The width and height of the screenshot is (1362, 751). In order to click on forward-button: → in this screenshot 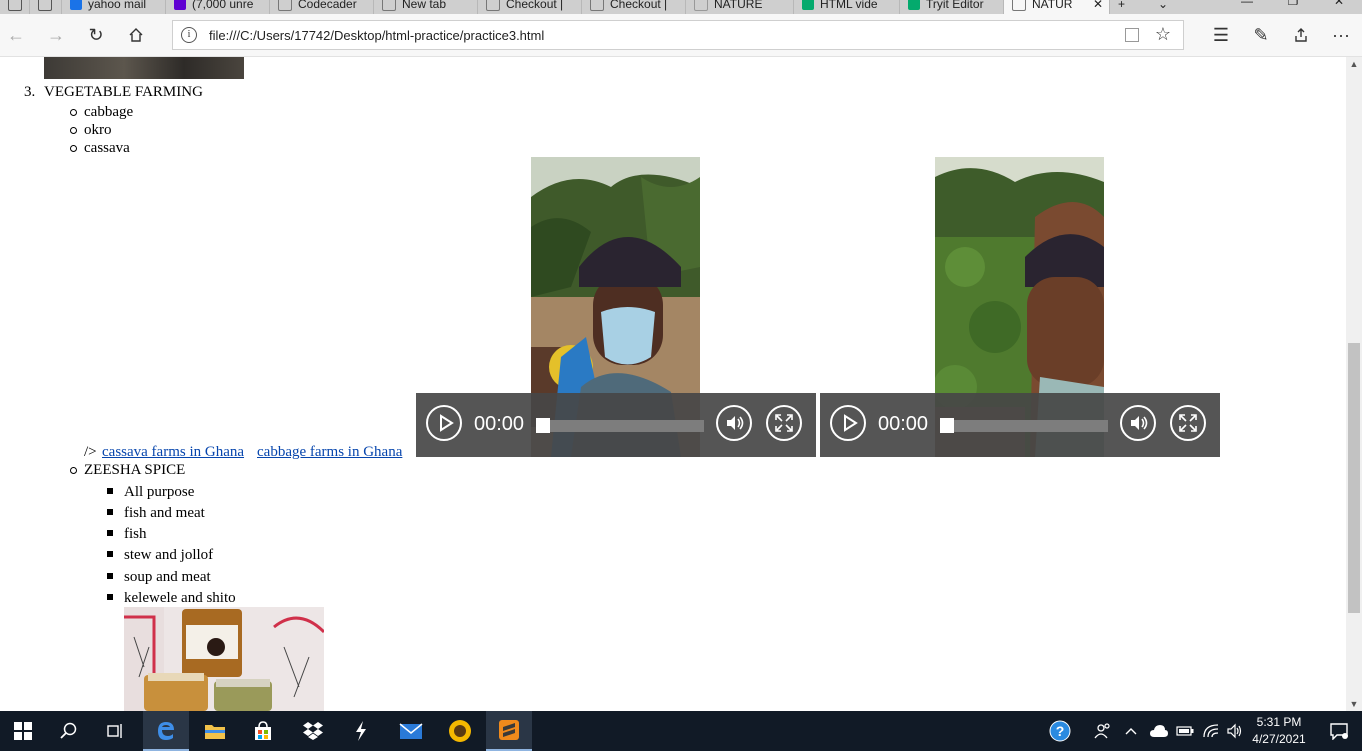, I will do `click(56, 35)`.